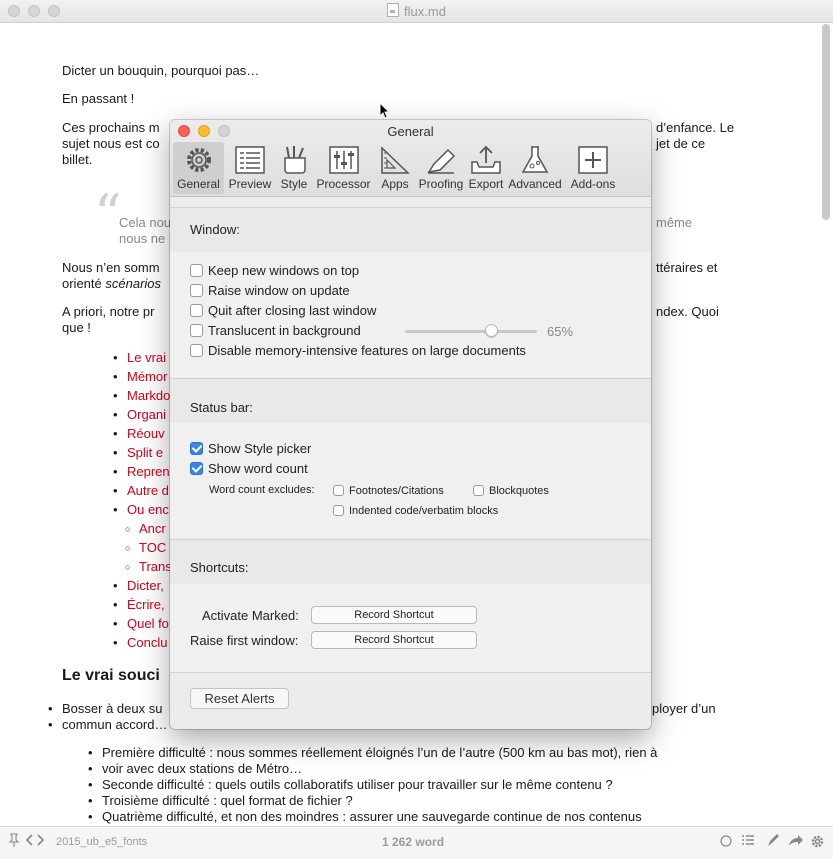  Describe the element at coordinates (111, 127) in the screenshot. I see `paragraph-fragment: Ces prochains m` at that location.